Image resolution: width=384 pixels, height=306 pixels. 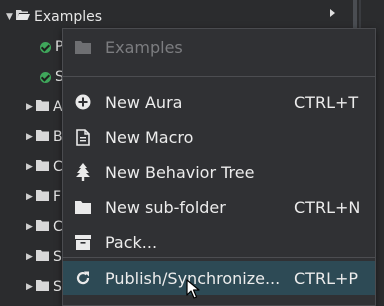 I want to click on menu-item-new-sub-folder: New sub-folder CTRL+N, so click(x=219, y=207).